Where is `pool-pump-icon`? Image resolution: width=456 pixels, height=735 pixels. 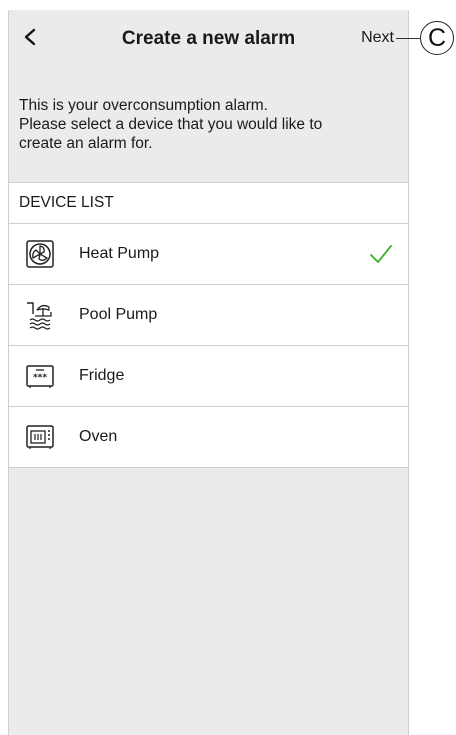 pool-pump-icon is located at coordinates (40, 315).